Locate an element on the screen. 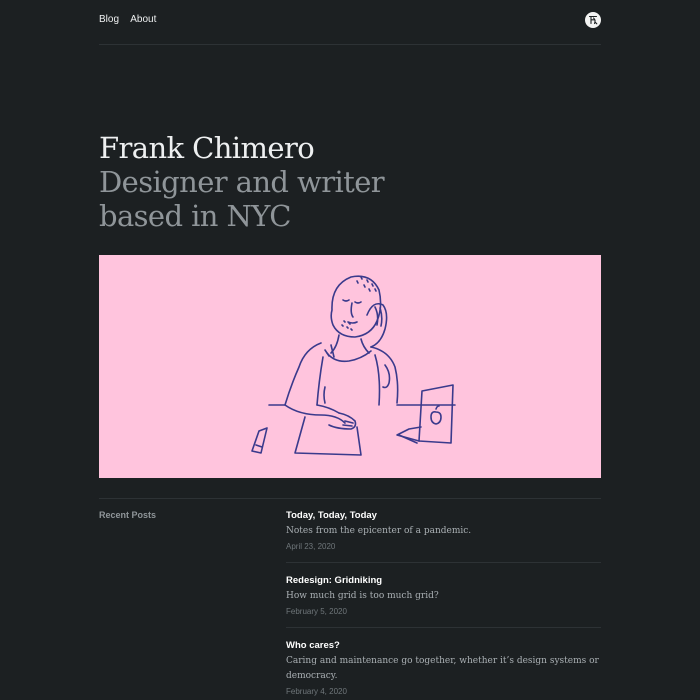 The height and width of the screenshot is (700, 700). post-title-link: Who cares? is located at coordinates (443, 645).